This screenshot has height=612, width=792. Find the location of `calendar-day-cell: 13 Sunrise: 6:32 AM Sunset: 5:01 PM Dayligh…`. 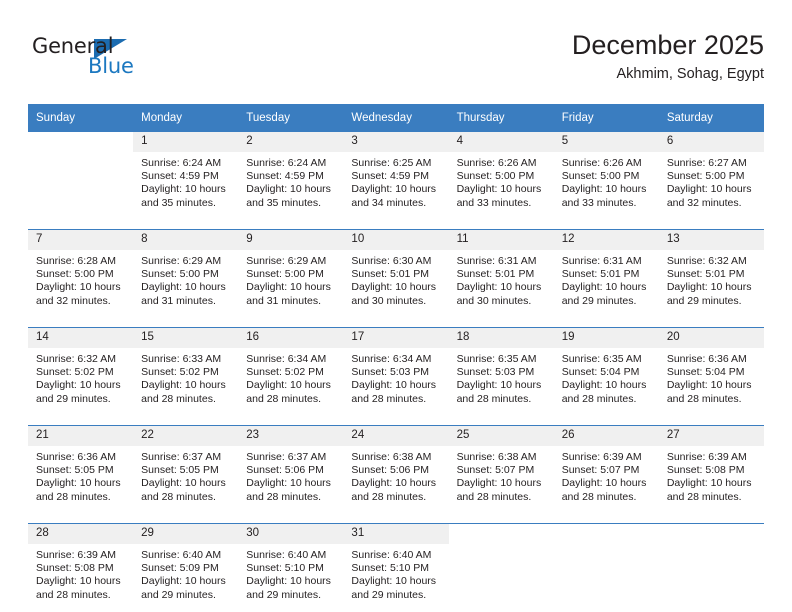

calendar-day-cell: 13 Sunrise: 6:32 AM Sunset: 5:01 PM Dayligh… is located at coordinates (711, 270).